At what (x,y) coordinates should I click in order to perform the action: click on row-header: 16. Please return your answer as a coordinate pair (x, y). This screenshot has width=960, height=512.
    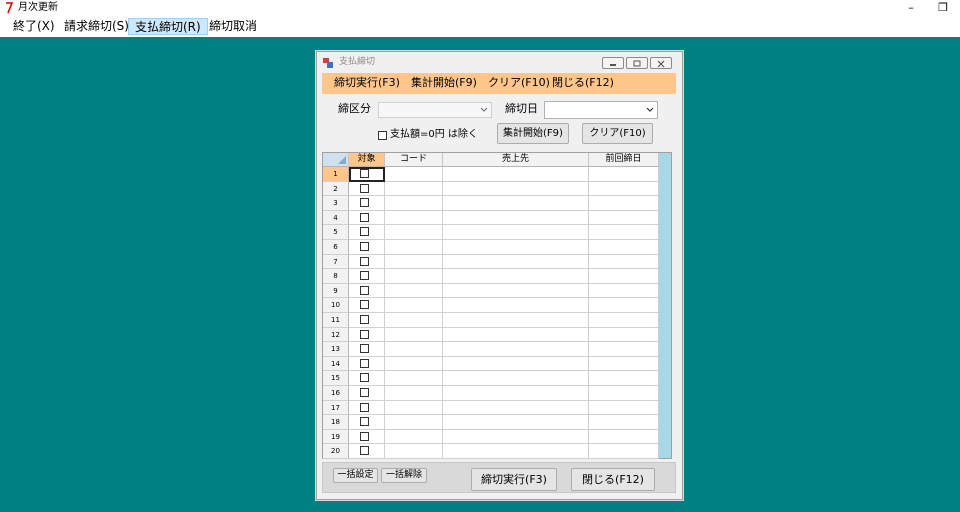
    Looking at the image, I should click on (336, 393).